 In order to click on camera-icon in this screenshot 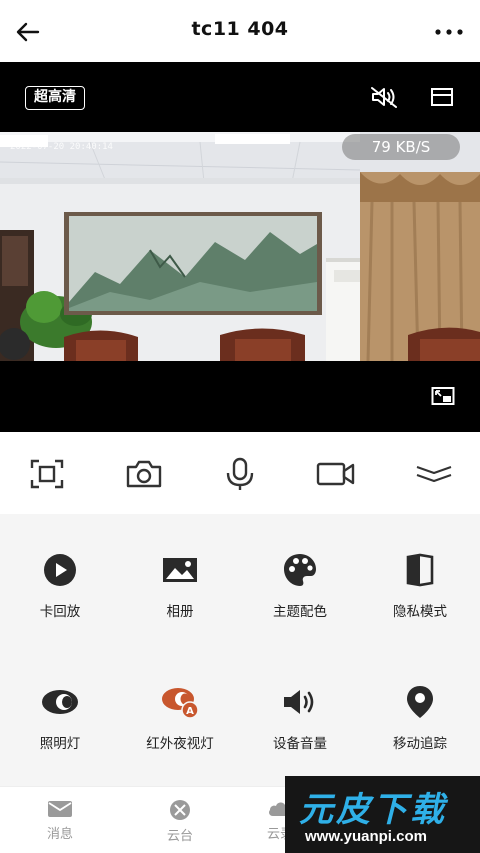, I will do `click(144, 474)`.